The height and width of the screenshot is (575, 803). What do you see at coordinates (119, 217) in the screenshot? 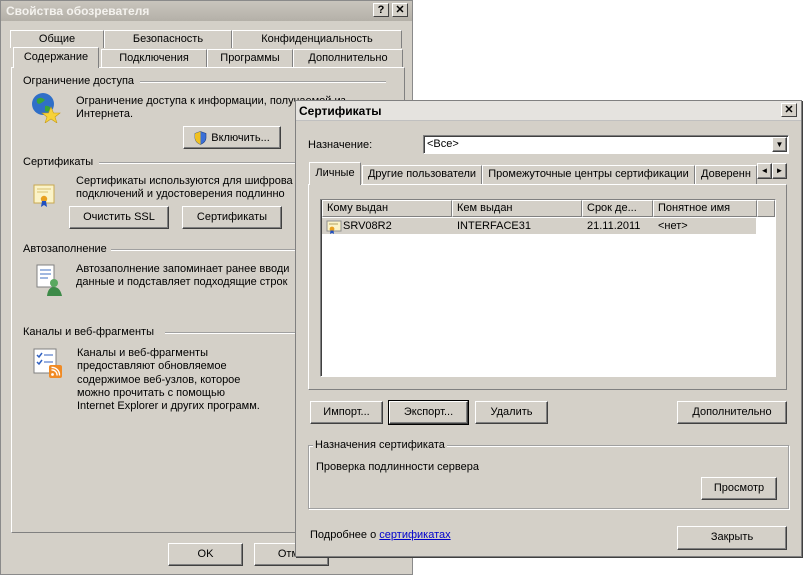
I see `clear-ssl-button: Очистить SSL` at bounding box center [119, 217].